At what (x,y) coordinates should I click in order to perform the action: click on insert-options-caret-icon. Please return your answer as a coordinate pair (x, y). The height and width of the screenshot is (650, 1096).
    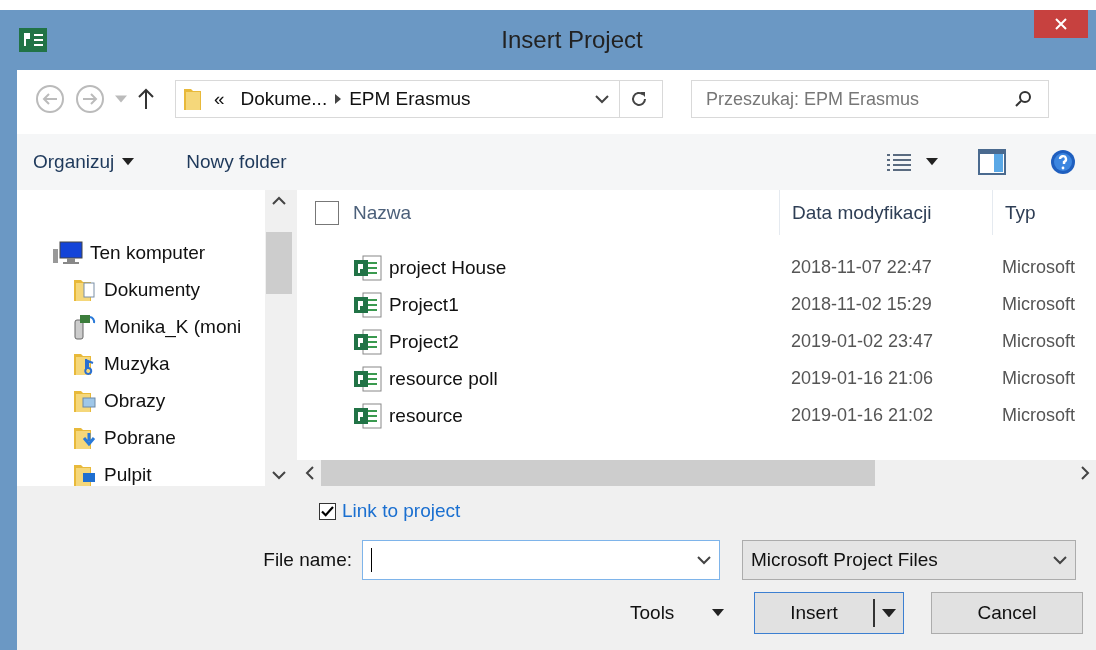
    Looking at the image, I should click on (889, 613).